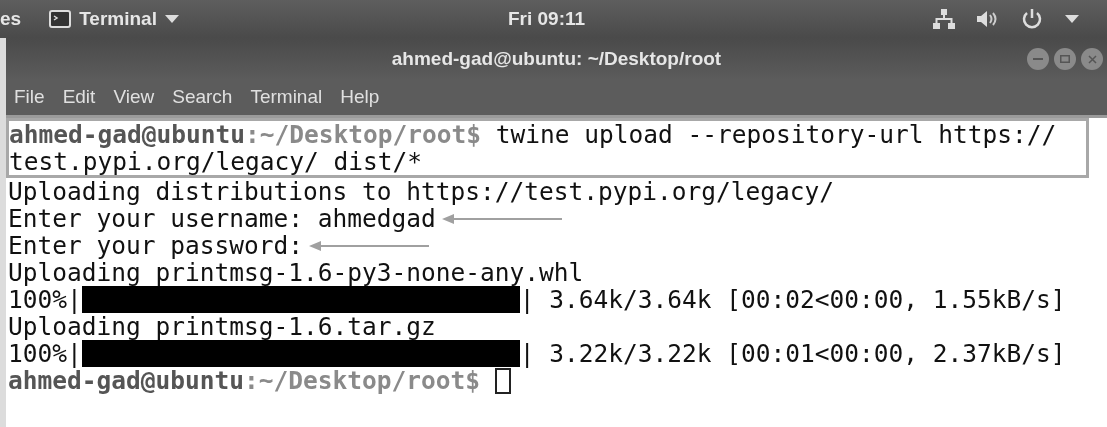 The width and height of the screenshot is (1107, 427). I want to click on menu-item: Help, so click(360, 97).